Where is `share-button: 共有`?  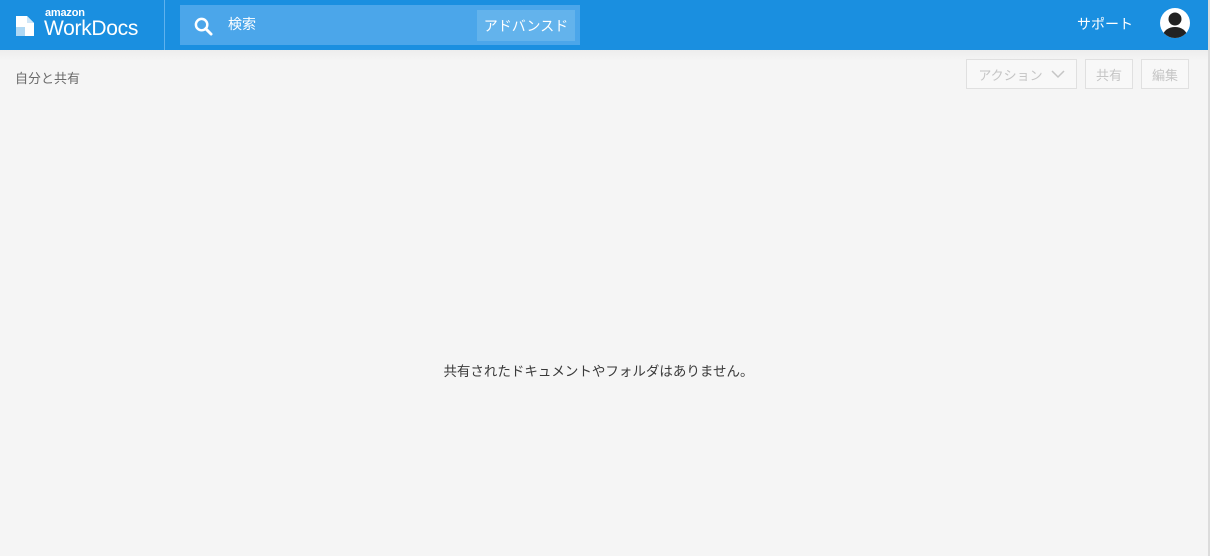 share-button: 共有 is located at coordinates (1109, 74).